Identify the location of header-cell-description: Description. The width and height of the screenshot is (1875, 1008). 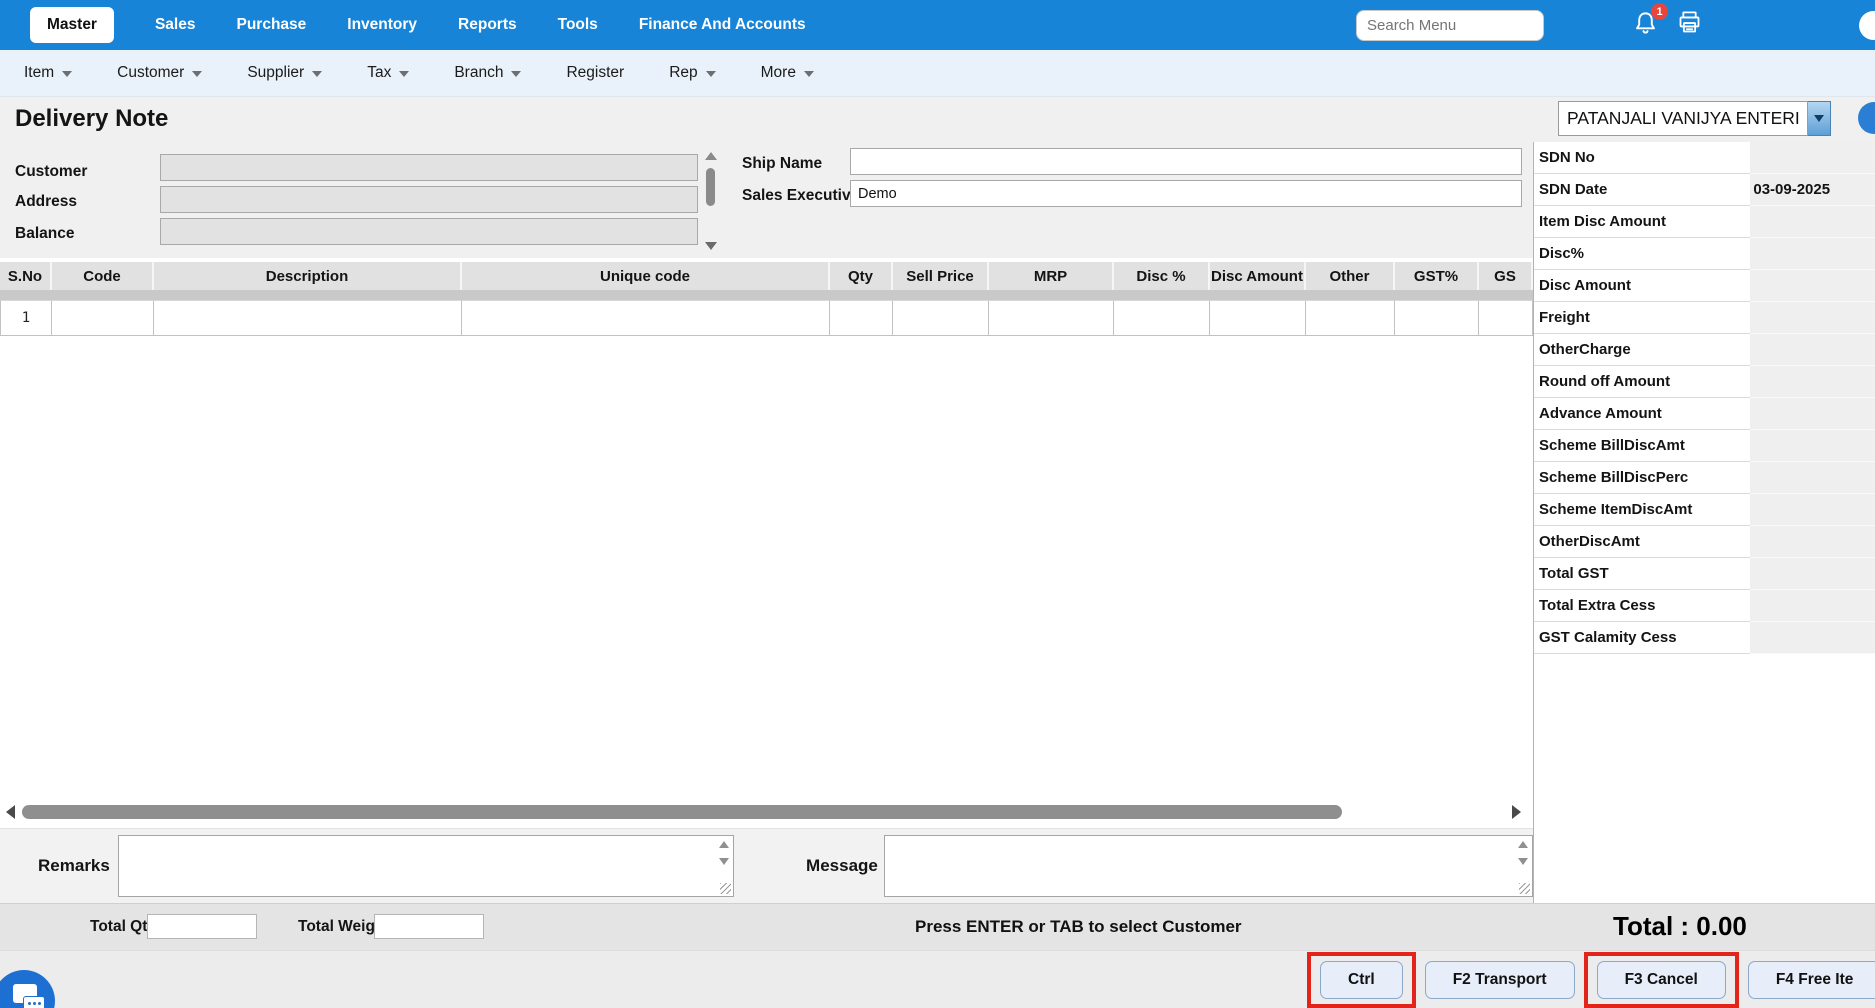
(308, 276).